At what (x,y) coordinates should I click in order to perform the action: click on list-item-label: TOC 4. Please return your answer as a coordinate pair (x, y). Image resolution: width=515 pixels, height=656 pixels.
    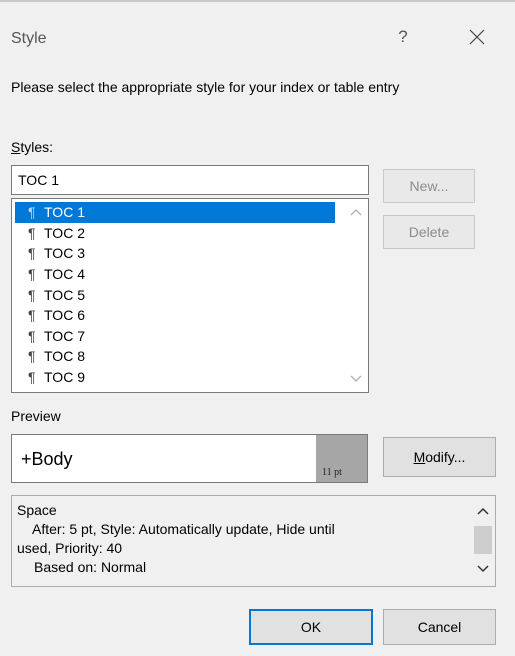
    Looking at the image, I should click on (64, 274).